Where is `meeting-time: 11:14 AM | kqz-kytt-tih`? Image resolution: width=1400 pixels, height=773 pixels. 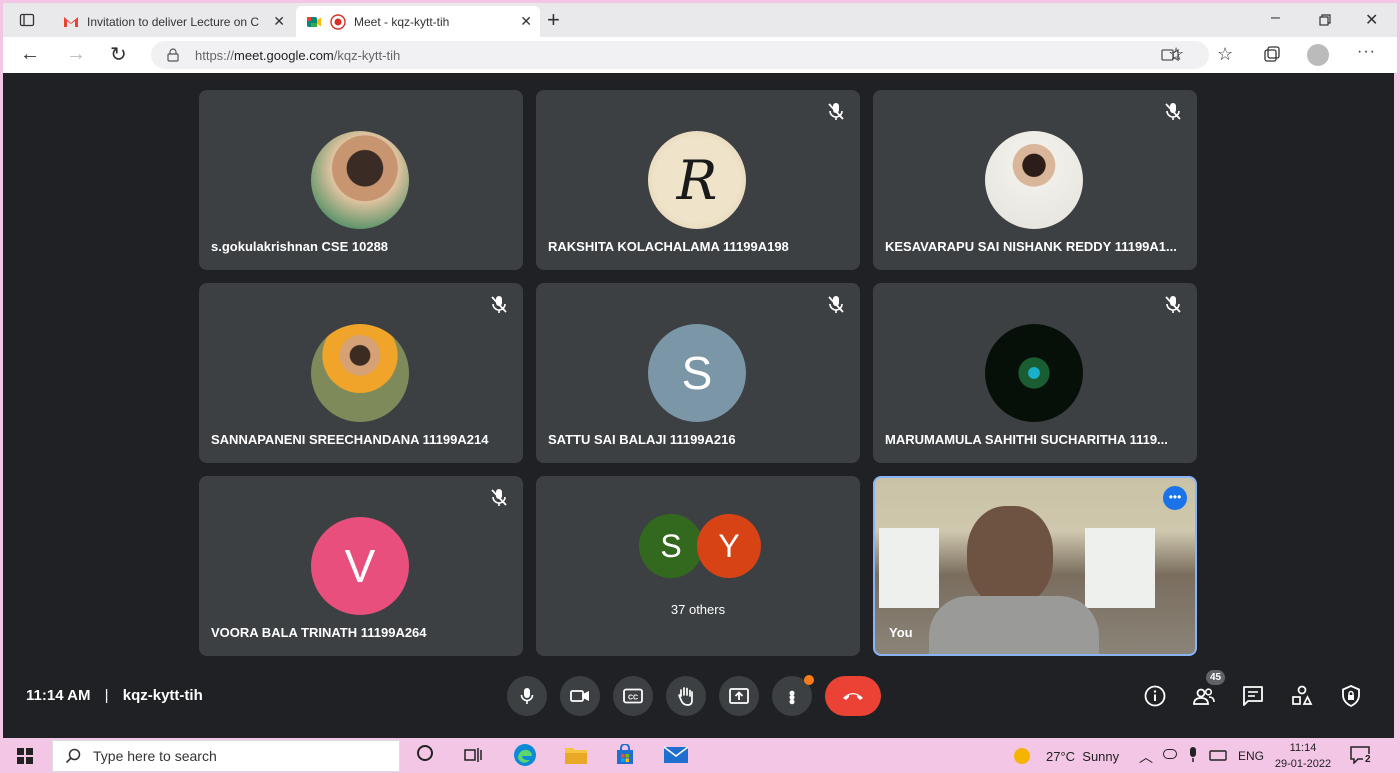
meeting-time: 11:14 AM | kqz-kytt-tih is located at coordinates (114, 695).